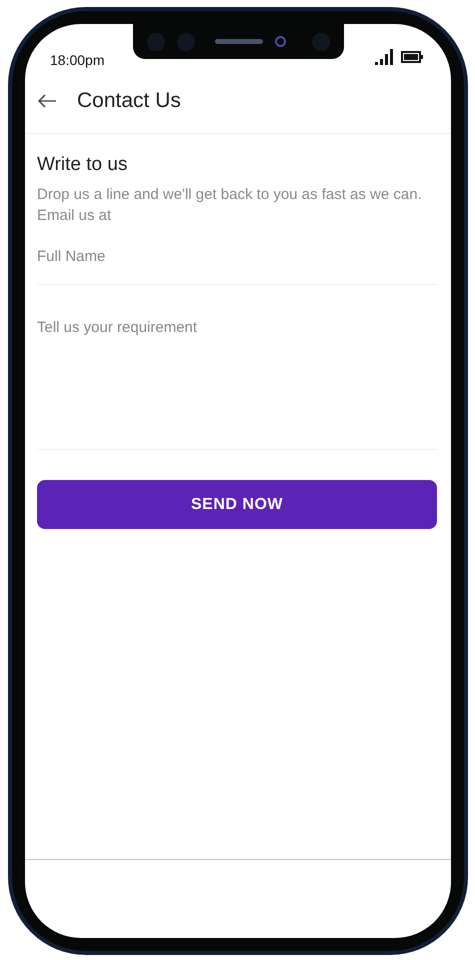 This screenshot has width=475, height=960. Describe the element at coordinates (82, 165) in the screenshot. I see `section-title: Write to us` at that location.